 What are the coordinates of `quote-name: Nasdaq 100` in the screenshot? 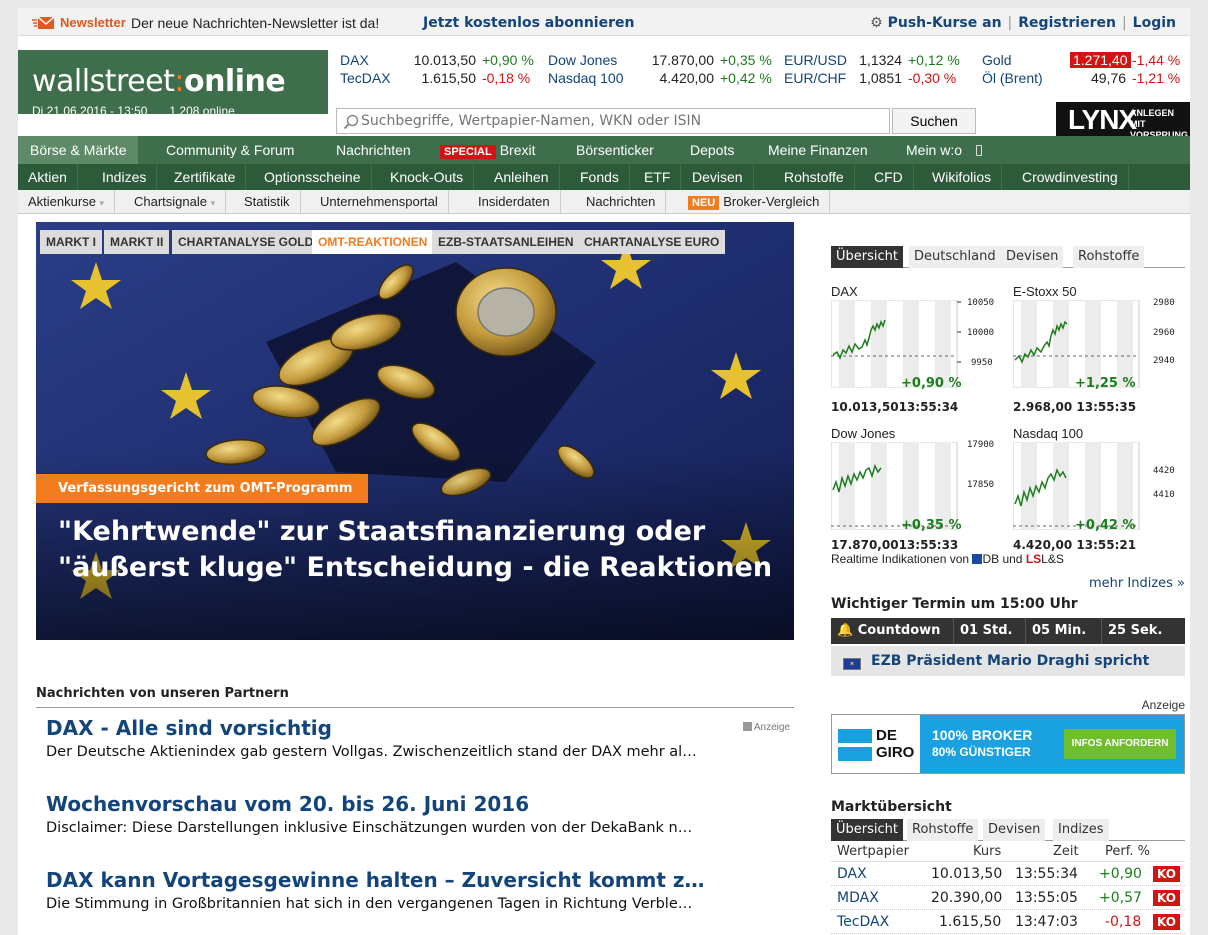 It's located at (586, 78).